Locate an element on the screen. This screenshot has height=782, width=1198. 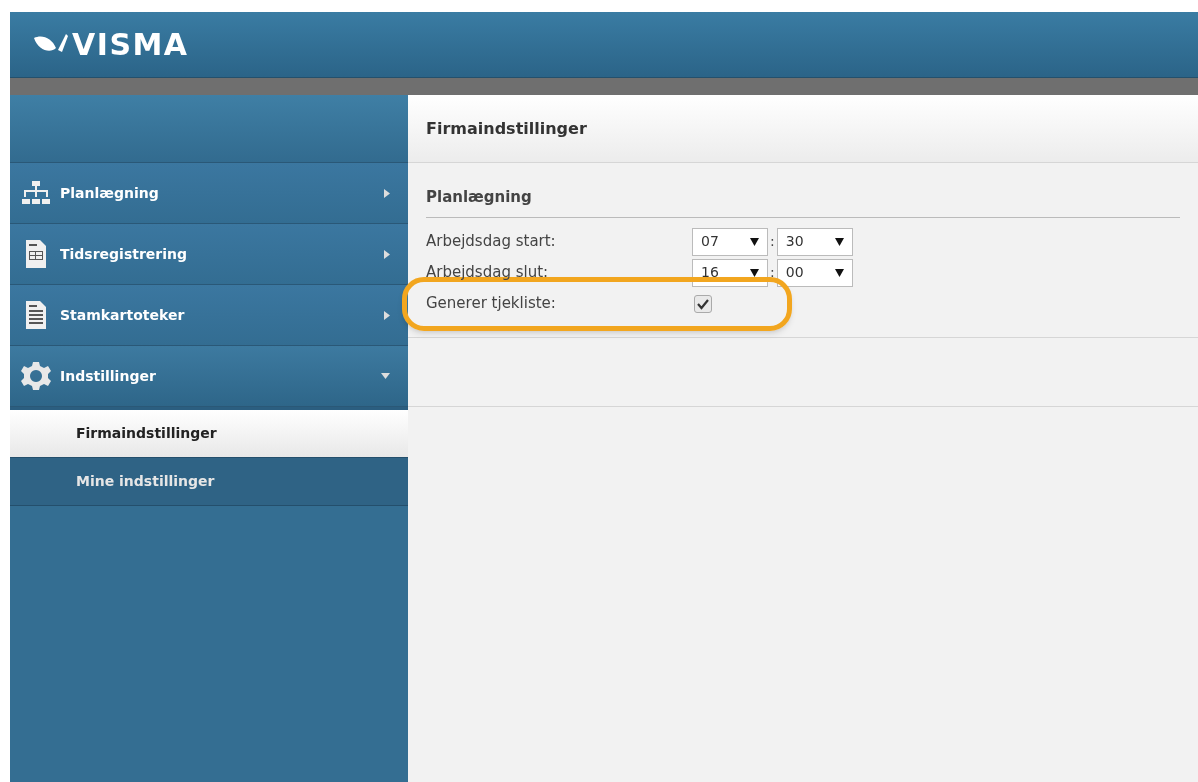
page-title: Firmaindstillinger is located at coordinates (506, 128).